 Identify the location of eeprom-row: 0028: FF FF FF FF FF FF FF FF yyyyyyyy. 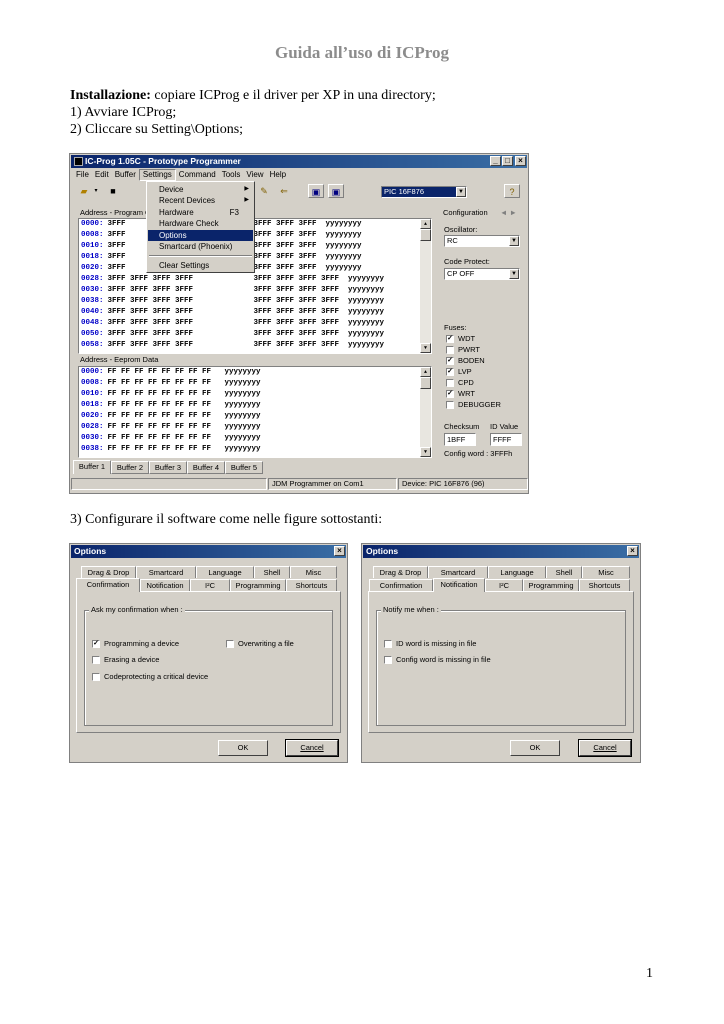
(255, 427).